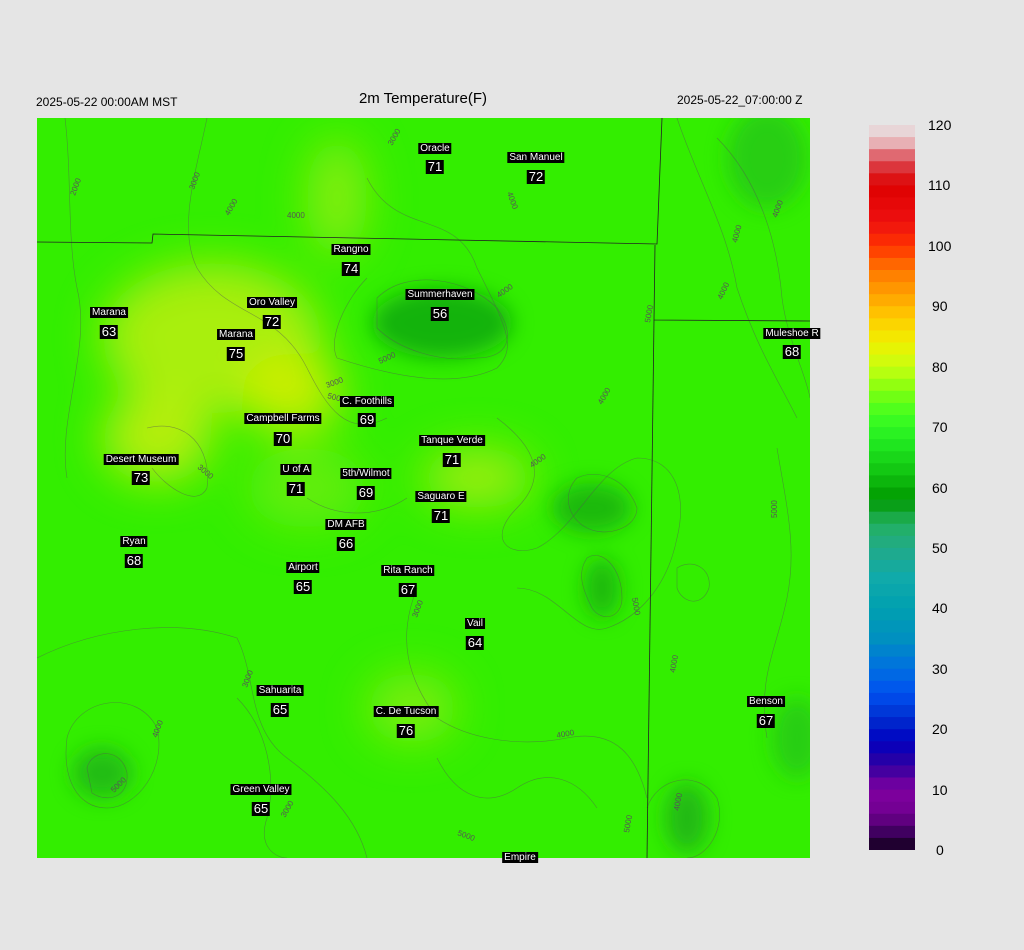  I want to click on color-scale-tick-label: 70, so click(940, 427).